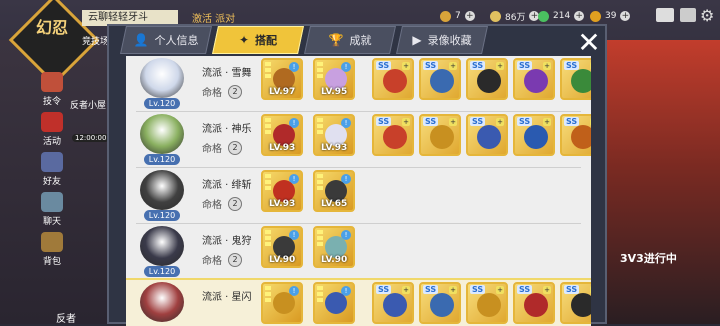  What do you see at coordinates (212, 149) in the screenshot?
I see `fate-label: 命格` at bounding box center [212, 149].